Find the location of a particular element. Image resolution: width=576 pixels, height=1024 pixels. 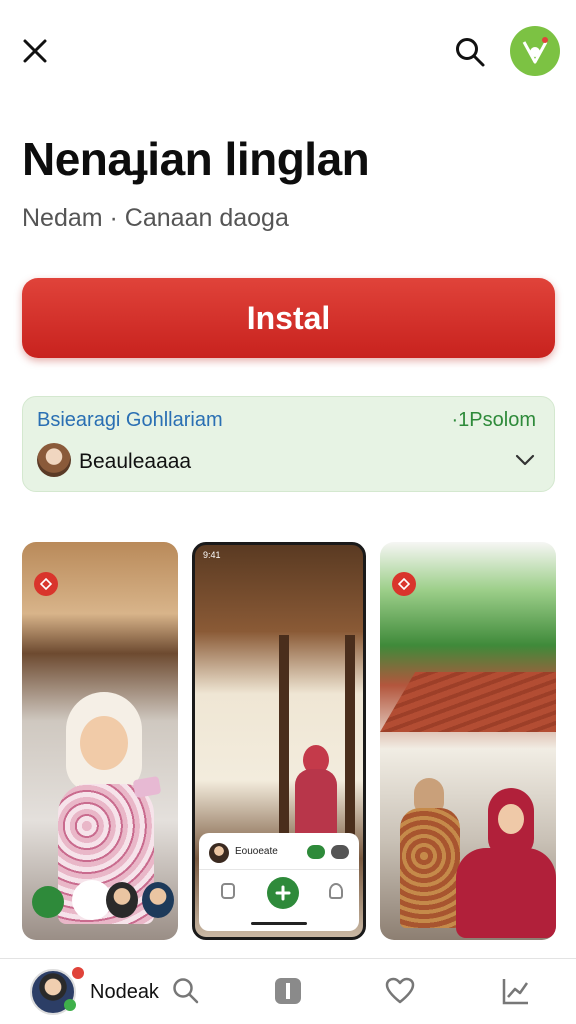

bottom-nav: Nodeak is located at coordinates (288, 991).